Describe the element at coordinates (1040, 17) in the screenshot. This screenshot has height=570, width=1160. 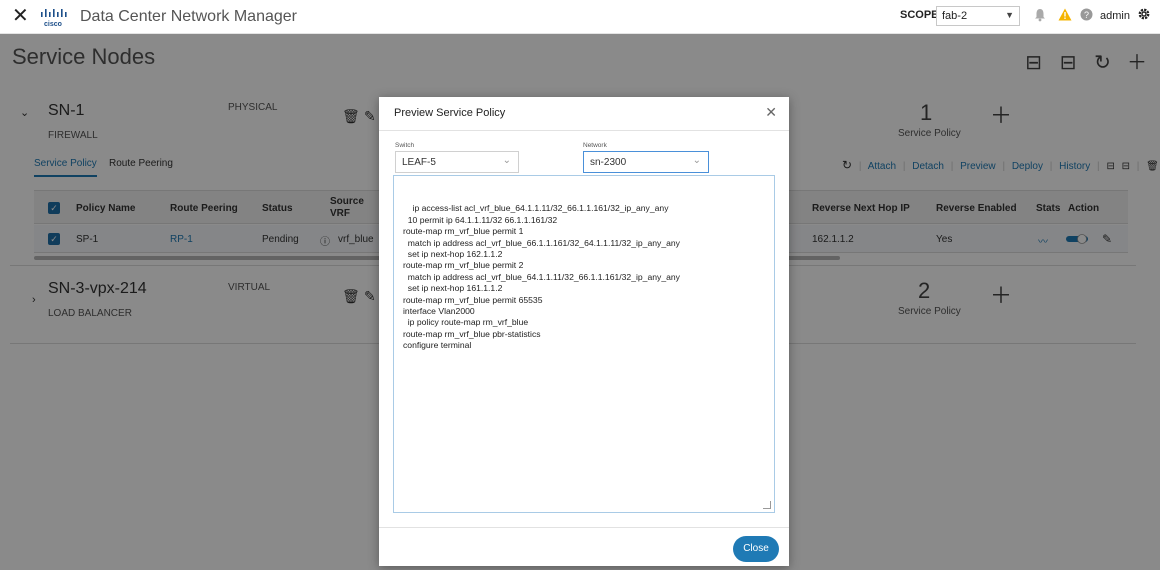
I see `bell-icon` at that location.